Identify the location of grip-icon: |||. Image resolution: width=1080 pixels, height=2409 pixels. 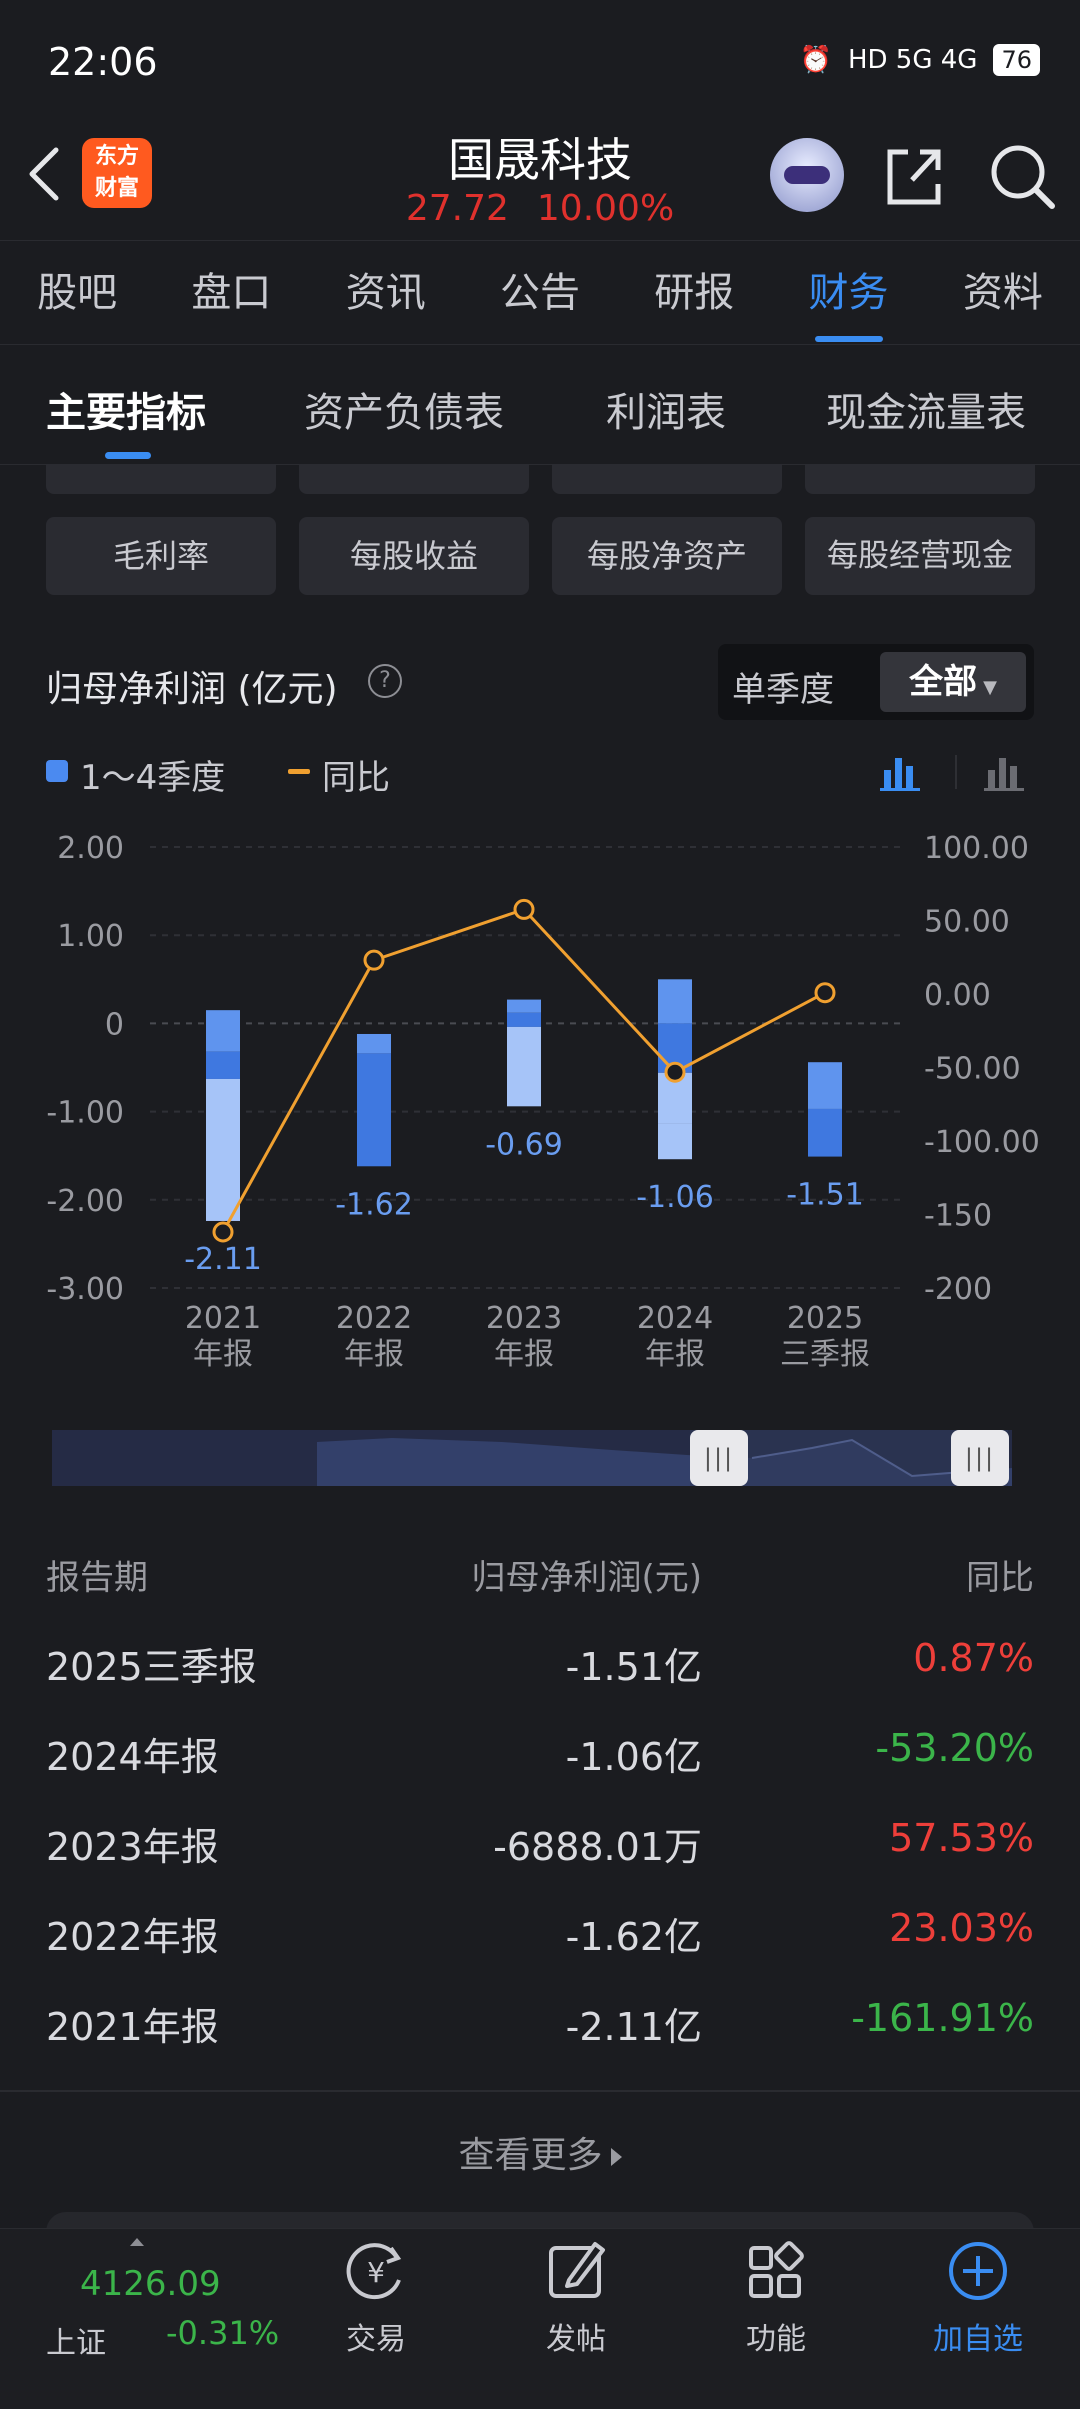
(719, 1458).